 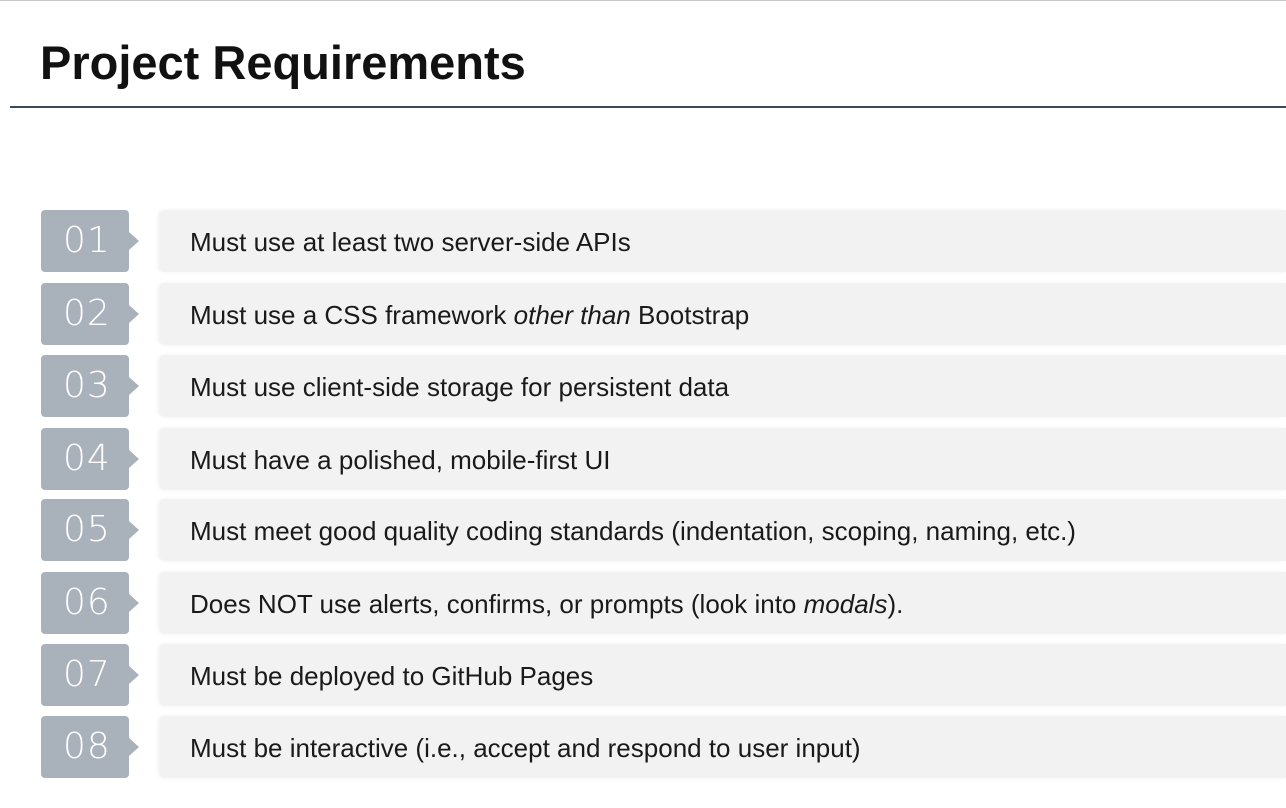 I want to click on requirement-number-badge: 02, so click(x=85, y=314).